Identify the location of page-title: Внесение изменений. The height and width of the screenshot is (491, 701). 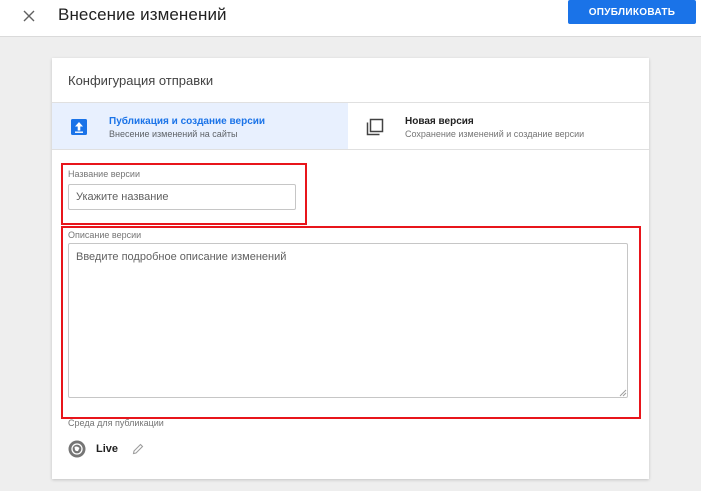
(142, 14).